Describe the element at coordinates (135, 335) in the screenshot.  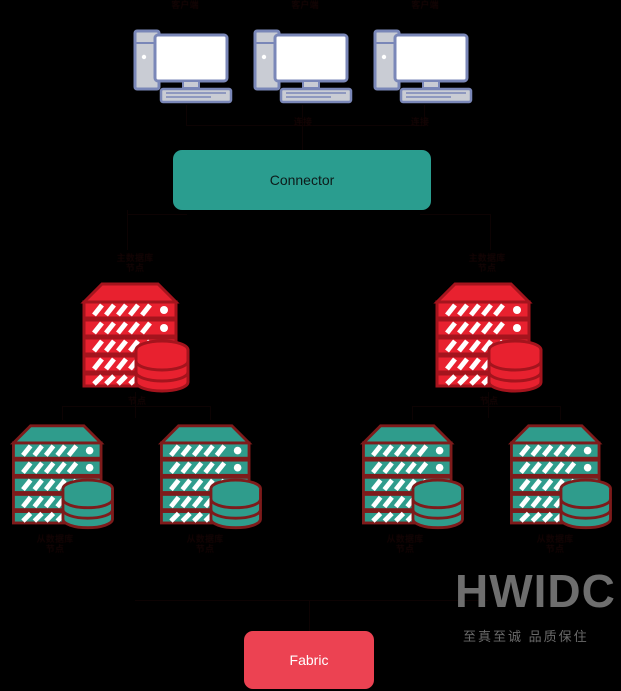
I see `primary-server-left` at that location.